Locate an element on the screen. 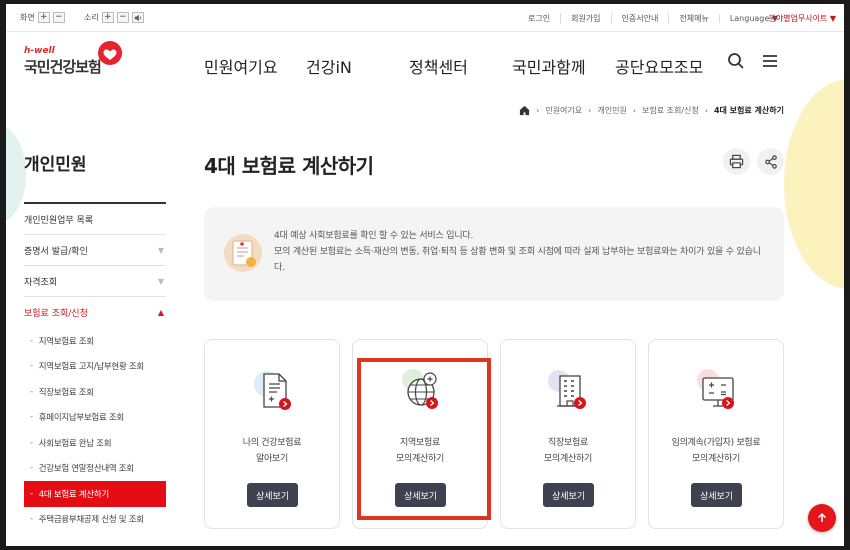 Image resolution: width=850 pixels, height=550 pixels. breadcrumb-item: 보험료 조회/신청 is located at coordinates (670, 110).